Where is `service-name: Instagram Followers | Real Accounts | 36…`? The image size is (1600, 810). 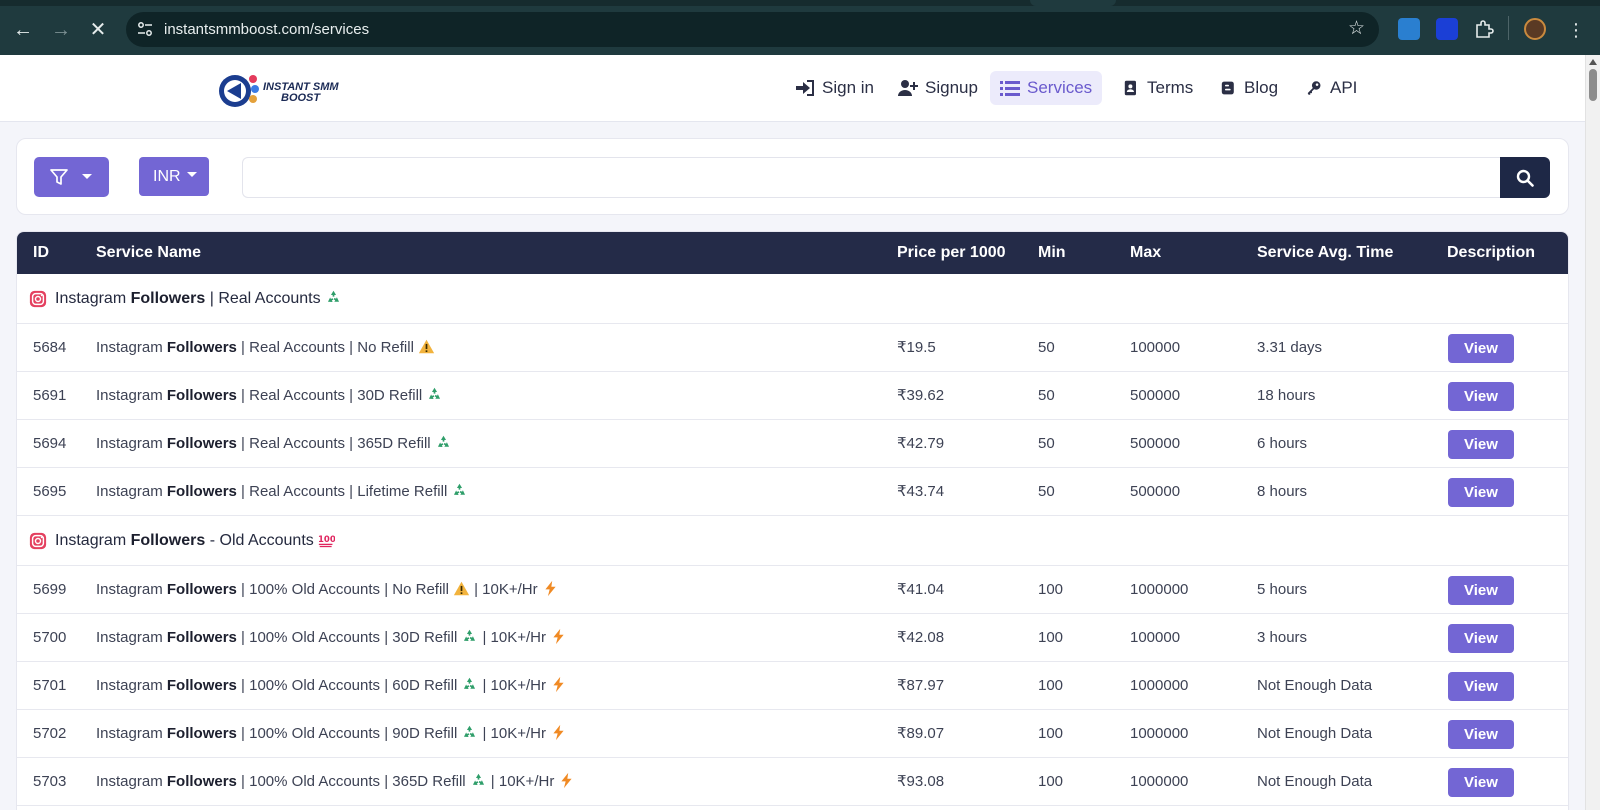 service-name: Instagram Followers | Real Accounts | 36… is located at coordinates (274, 444).